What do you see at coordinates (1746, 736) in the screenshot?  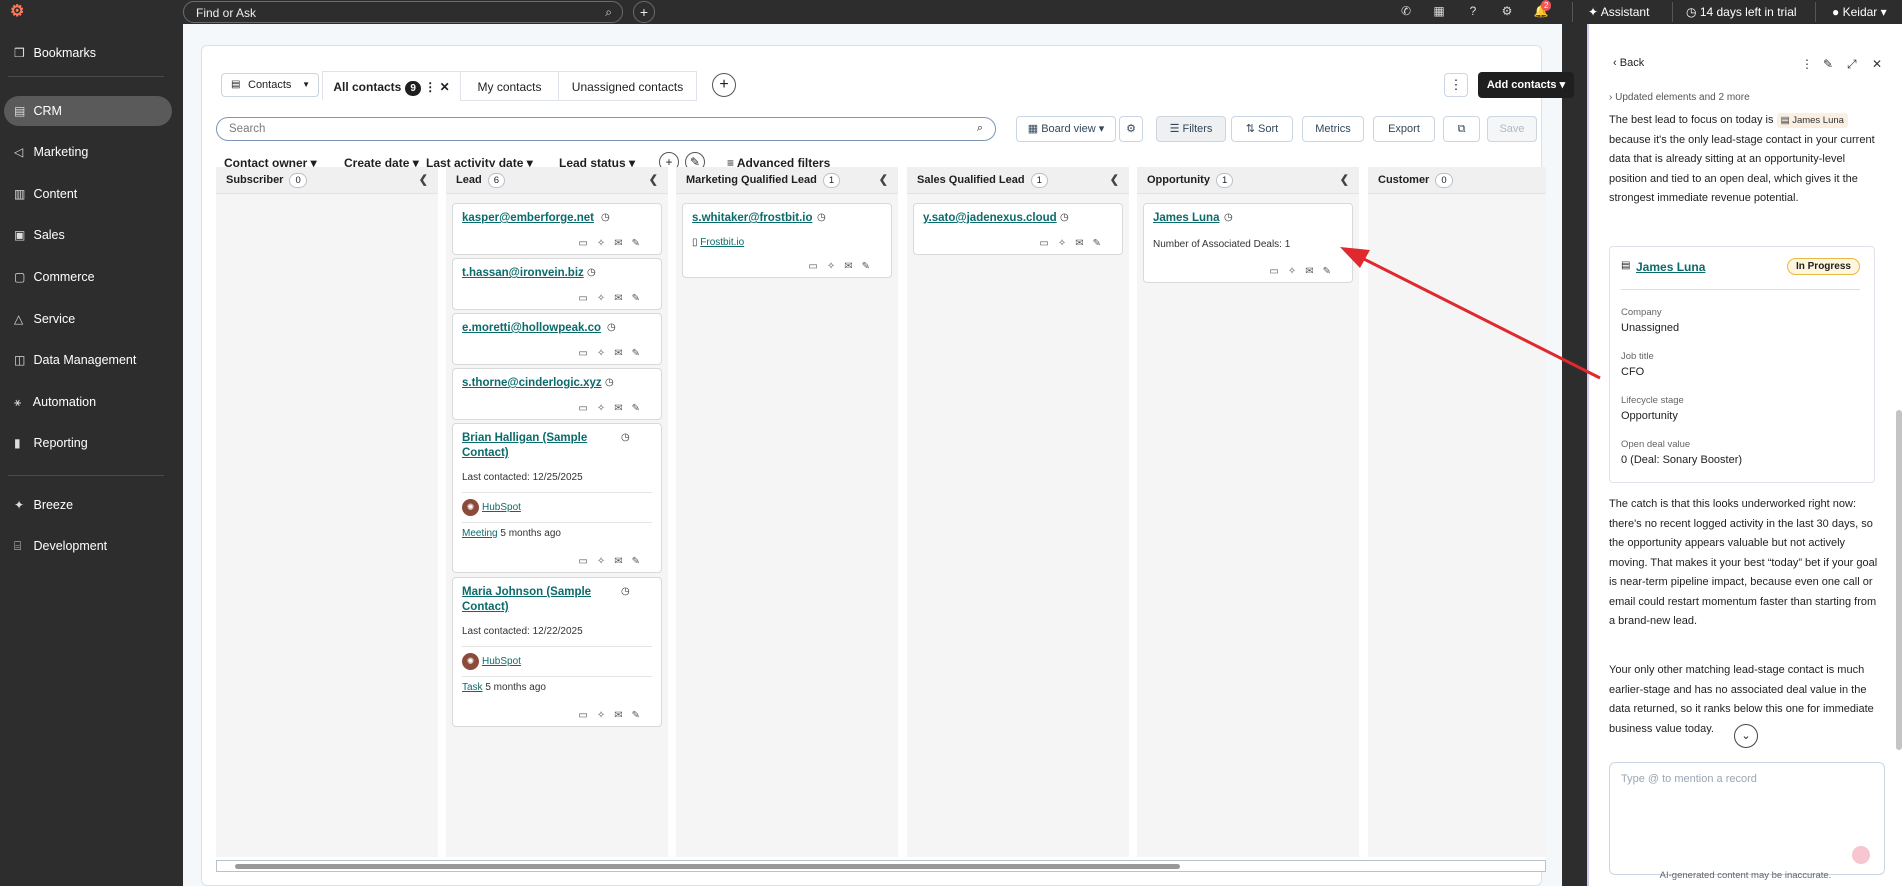 I see `scroll-down-button: ⌄` at bounding box center [1746, 736].